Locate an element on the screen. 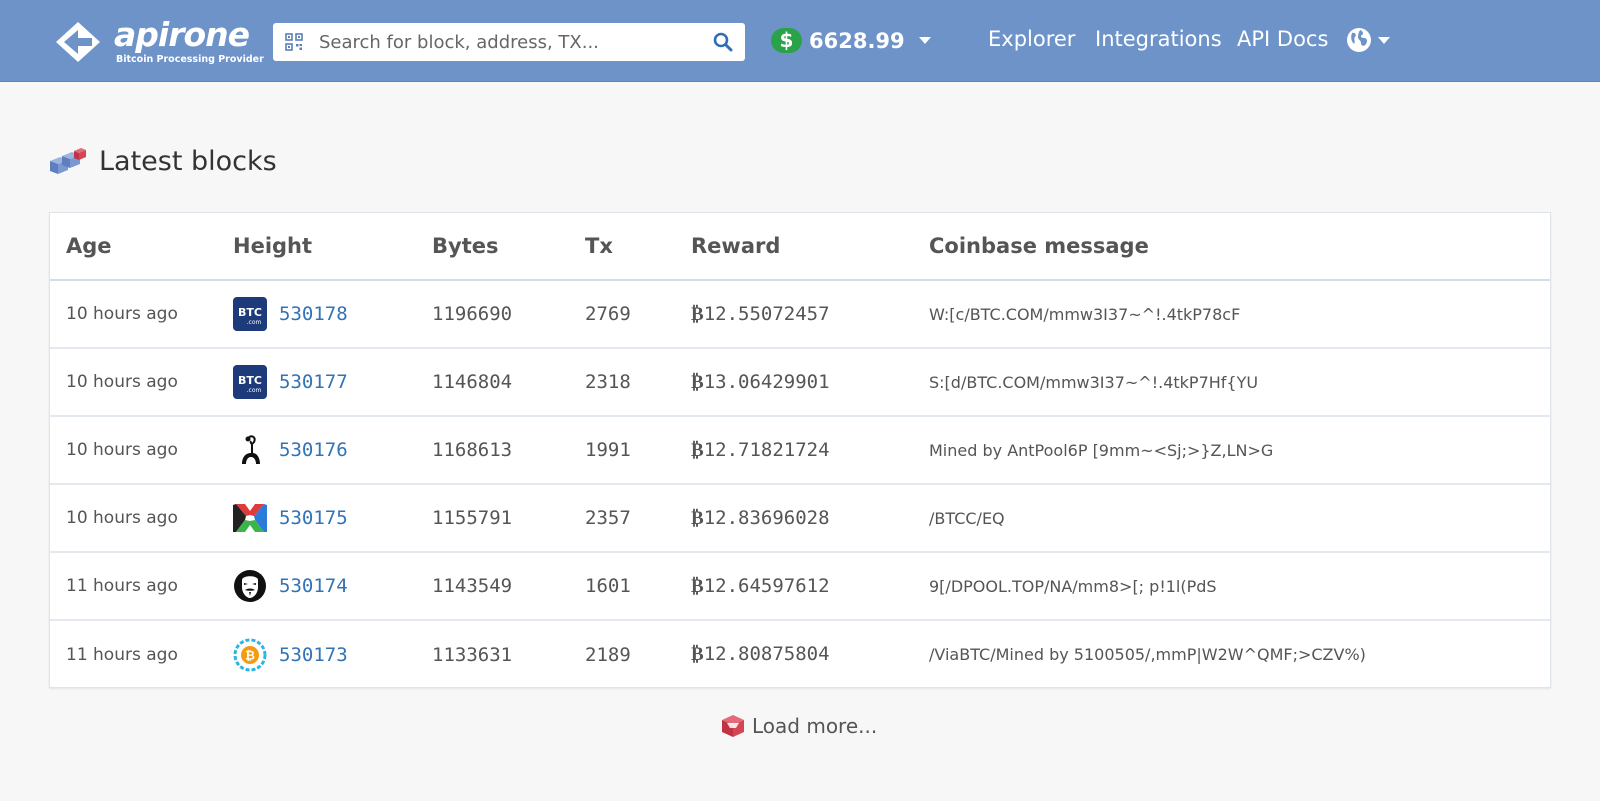 The image size is (1600, 801). block-reward: ₿12.55072457 is located at coordinates (810, 314).